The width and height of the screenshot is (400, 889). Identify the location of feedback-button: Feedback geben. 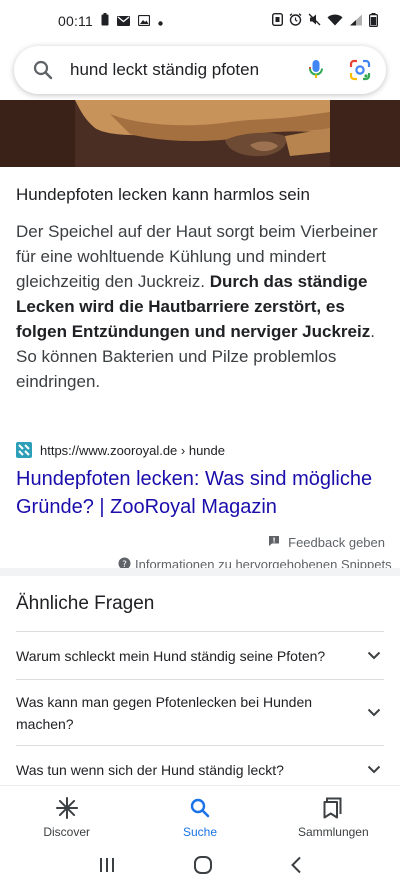
(326, 542).